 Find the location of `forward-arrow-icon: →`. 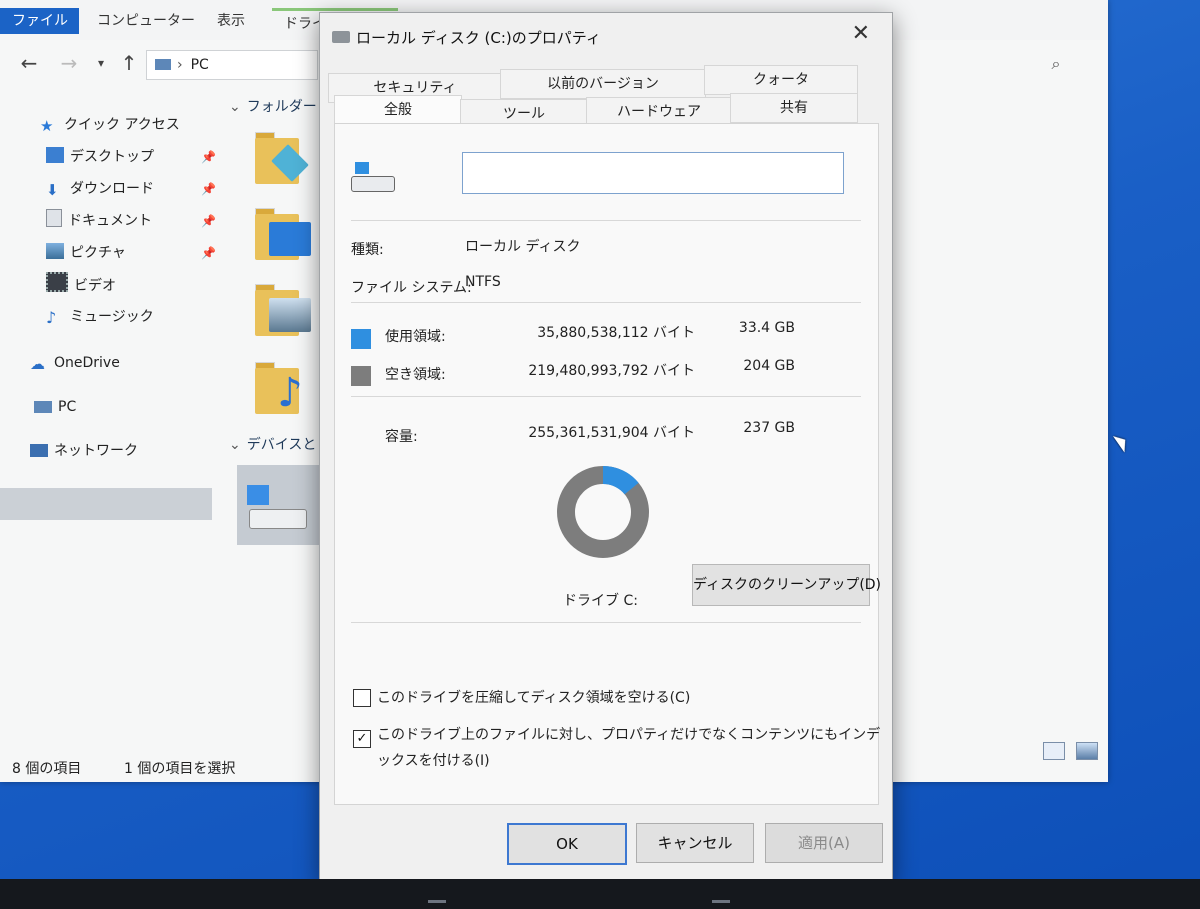

forward-arrow-icon: → is located at coordinates (69, 63).